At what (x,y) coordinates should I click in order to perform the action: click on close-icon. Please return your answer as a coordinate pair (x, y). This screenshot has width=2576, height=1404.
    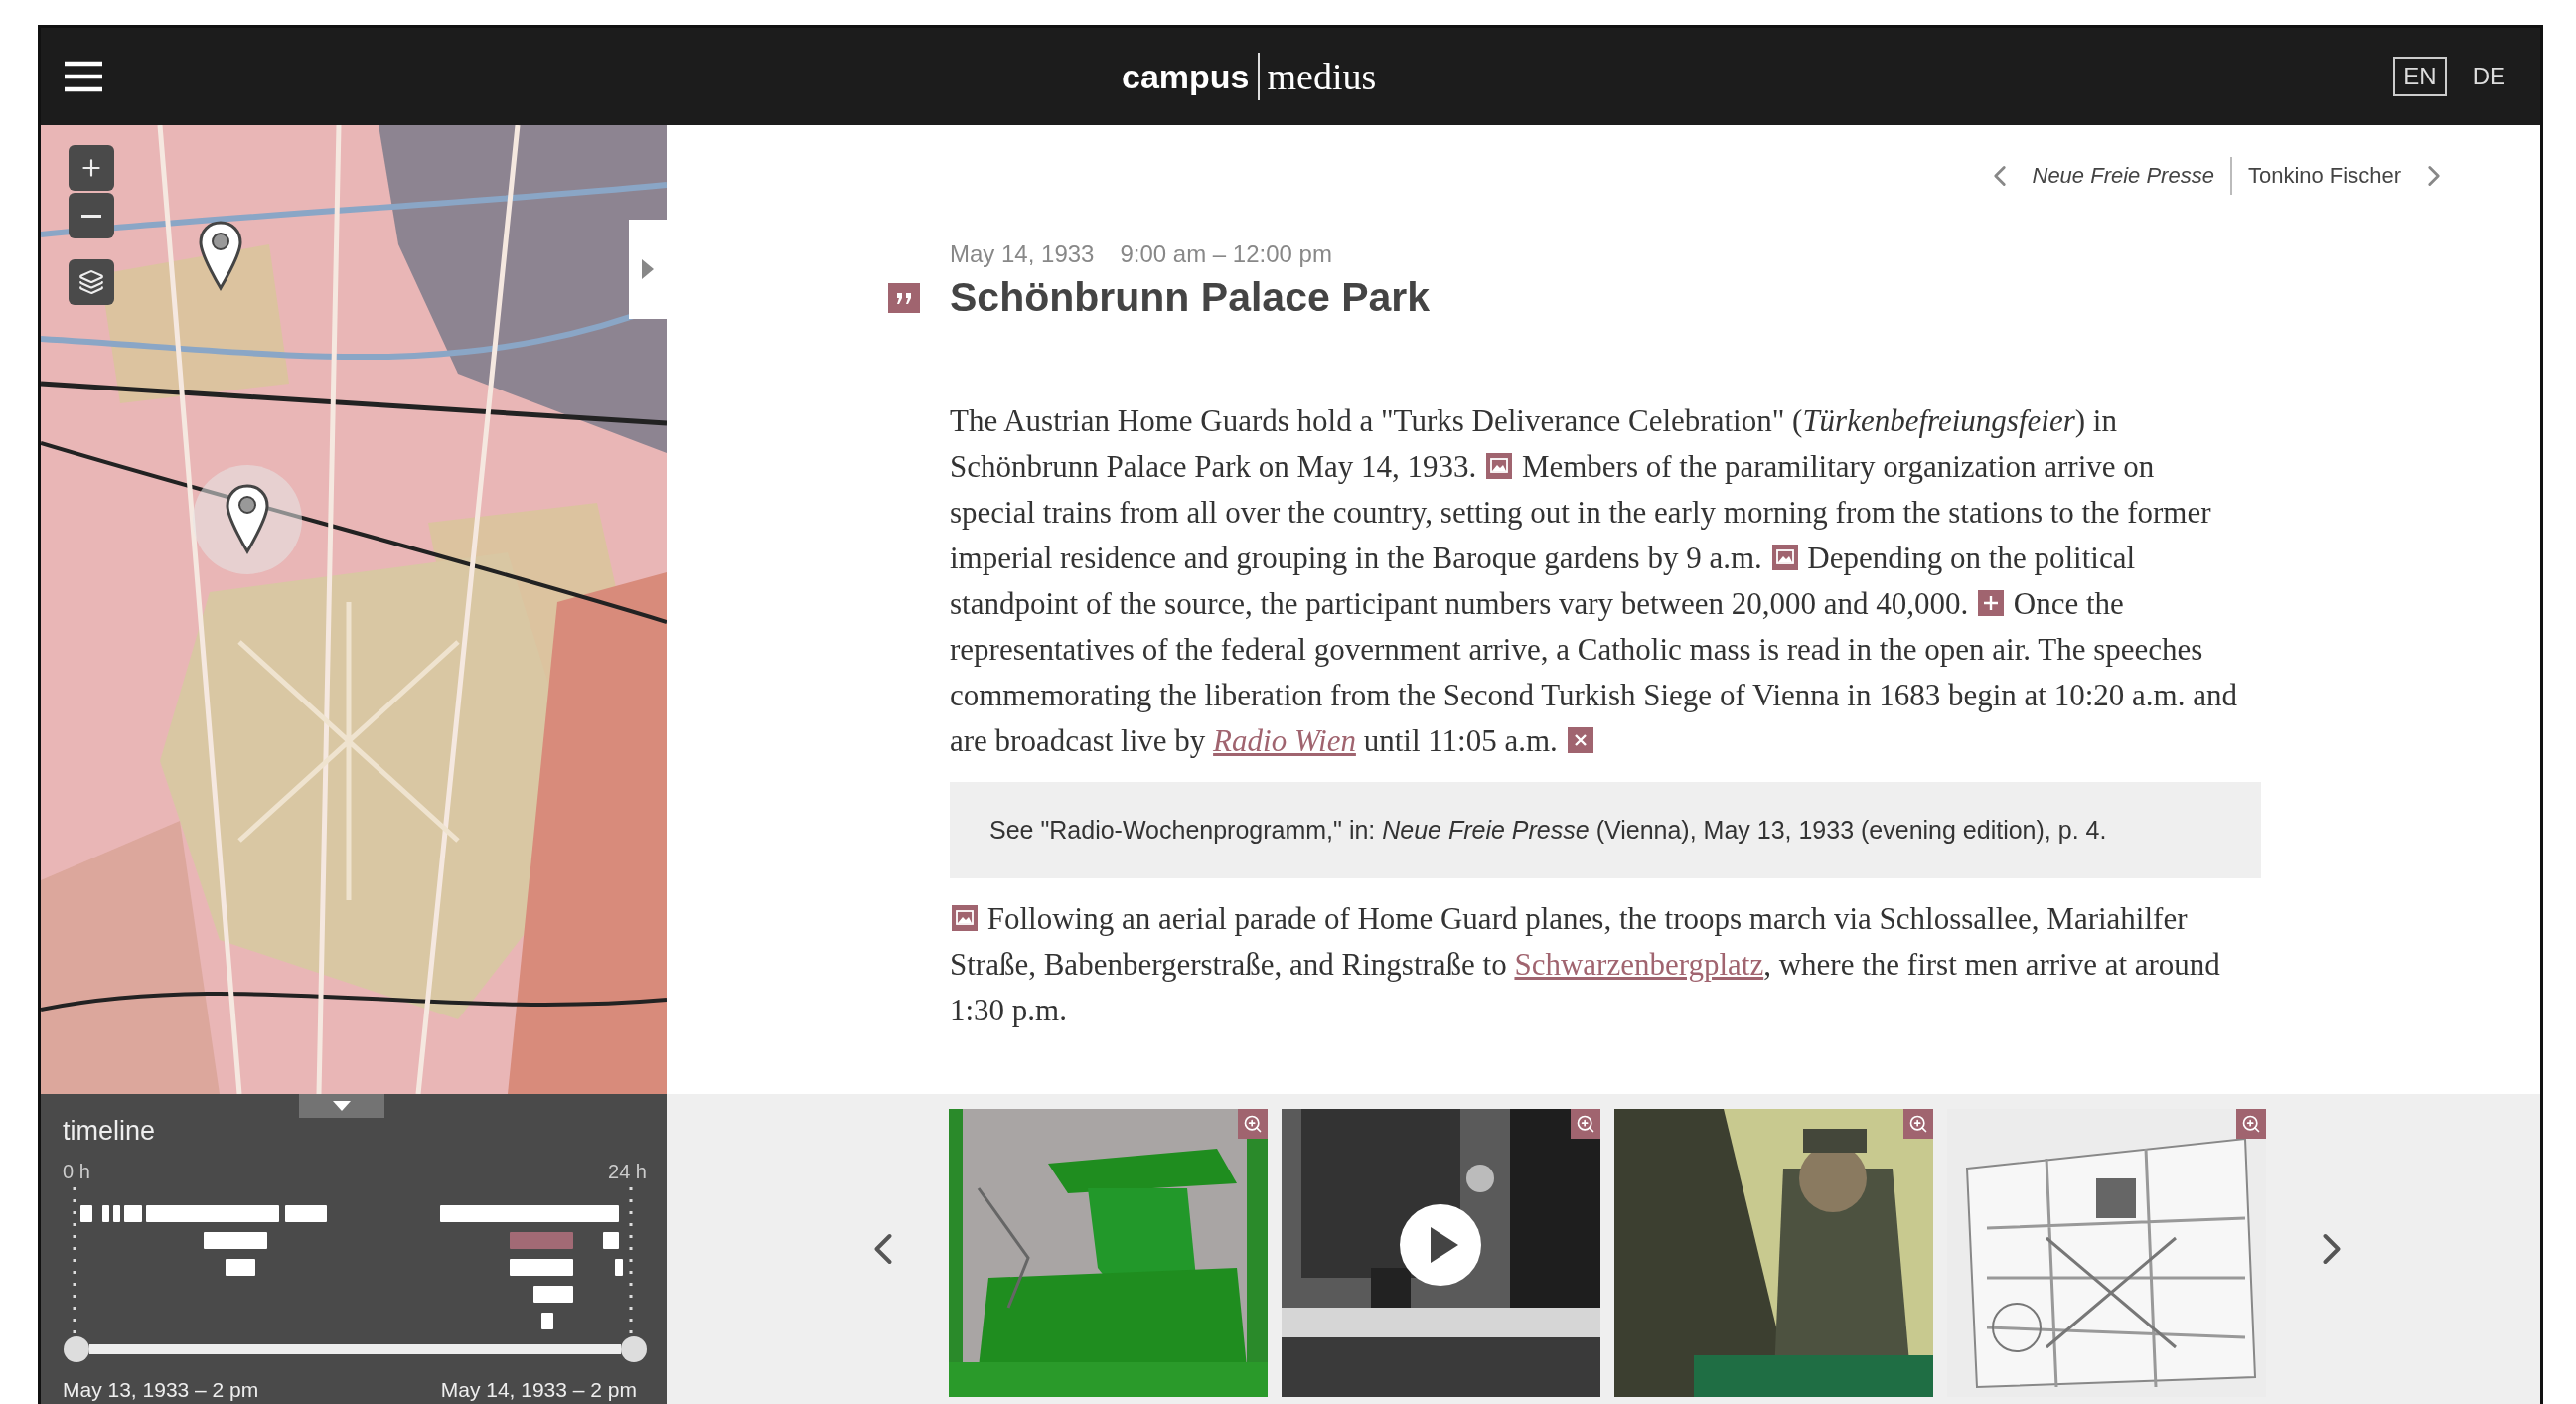
    Looking at the image, I should click on (1580, 740).